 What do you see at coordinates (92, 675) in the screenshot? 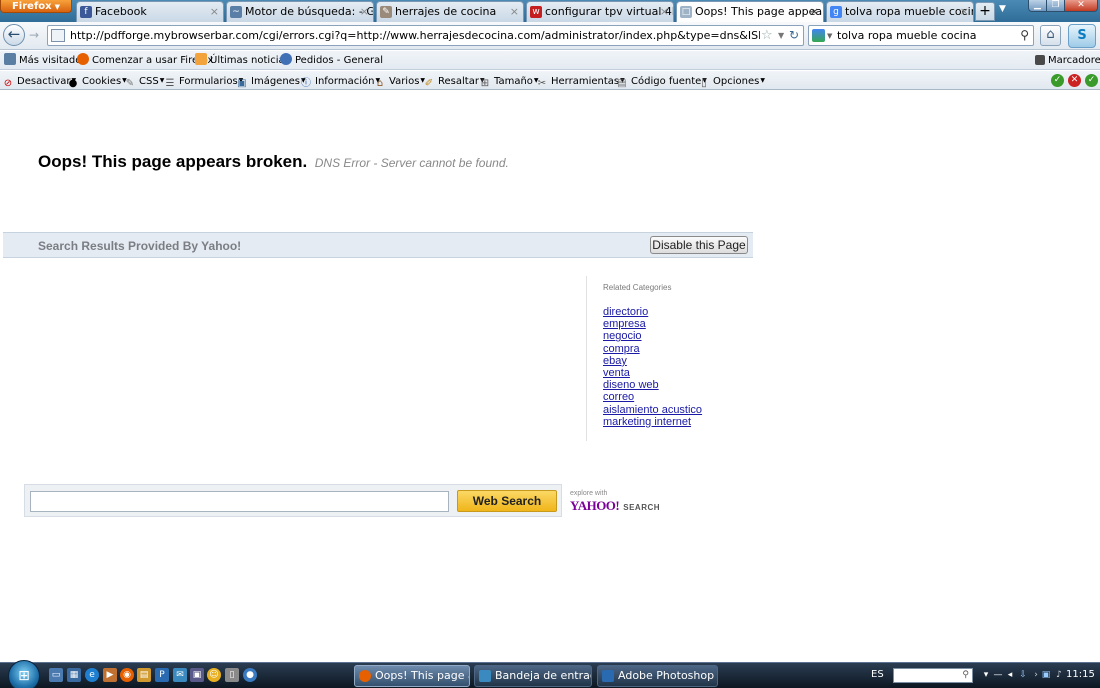
I see `internet-explorer-icon: e` at bounding box center [92, 675].